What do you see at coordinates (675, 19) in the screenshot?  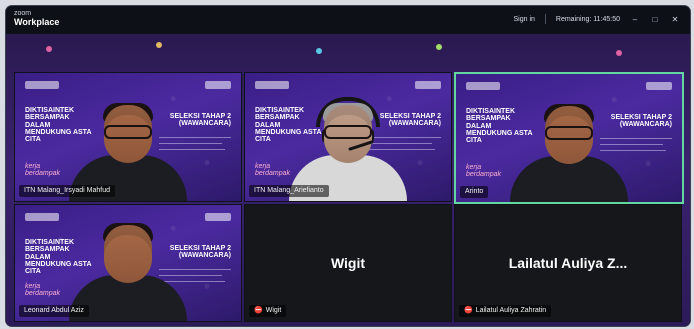 I see `close-button: ✕` at bounding box center [675, 19].